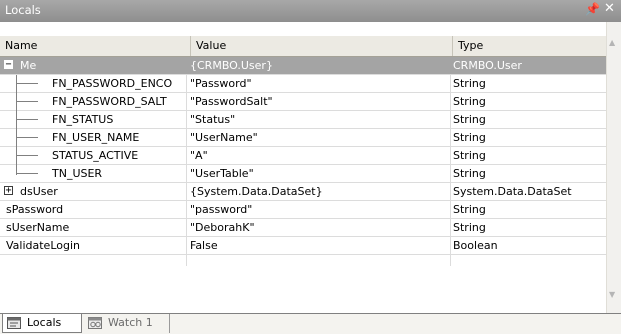 The image size is (621, 334). Describe the element at coordinates (43, 245) in the screenshot. I see `variable-name: ValidateLogin` at that location.